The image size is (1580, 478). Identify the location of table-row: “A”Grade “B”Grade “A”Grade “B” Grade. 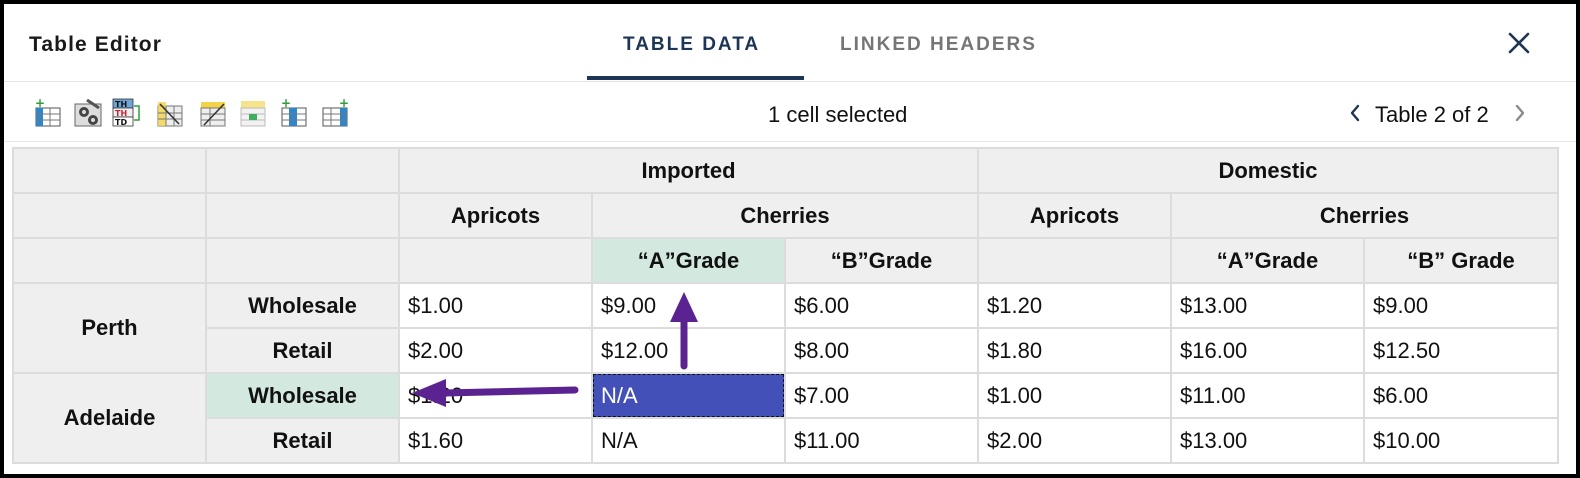
(785, 260).